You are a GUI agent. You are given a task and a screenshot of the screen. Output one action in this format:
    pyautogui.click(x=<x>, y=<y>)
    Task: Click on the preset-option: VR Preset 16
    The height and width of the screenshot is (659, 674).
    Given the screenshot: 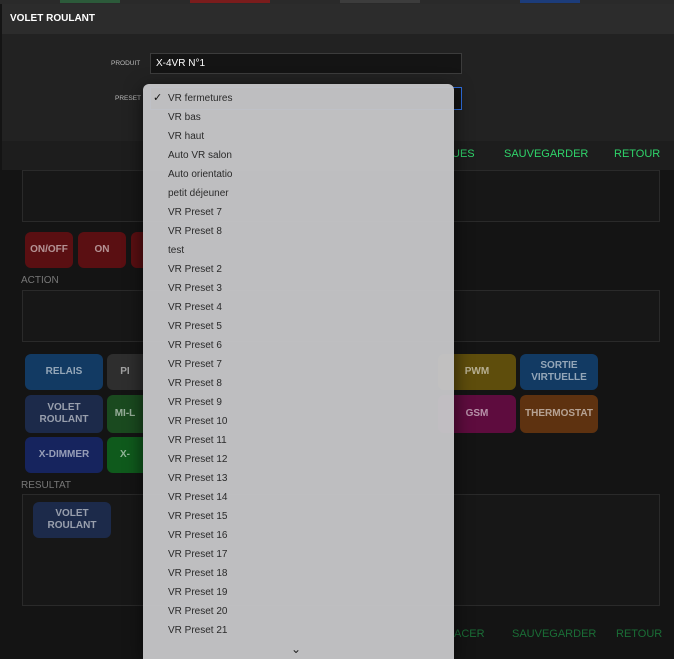 What is the action you would take?
    pyautogui.click(x=298, y=535)
    